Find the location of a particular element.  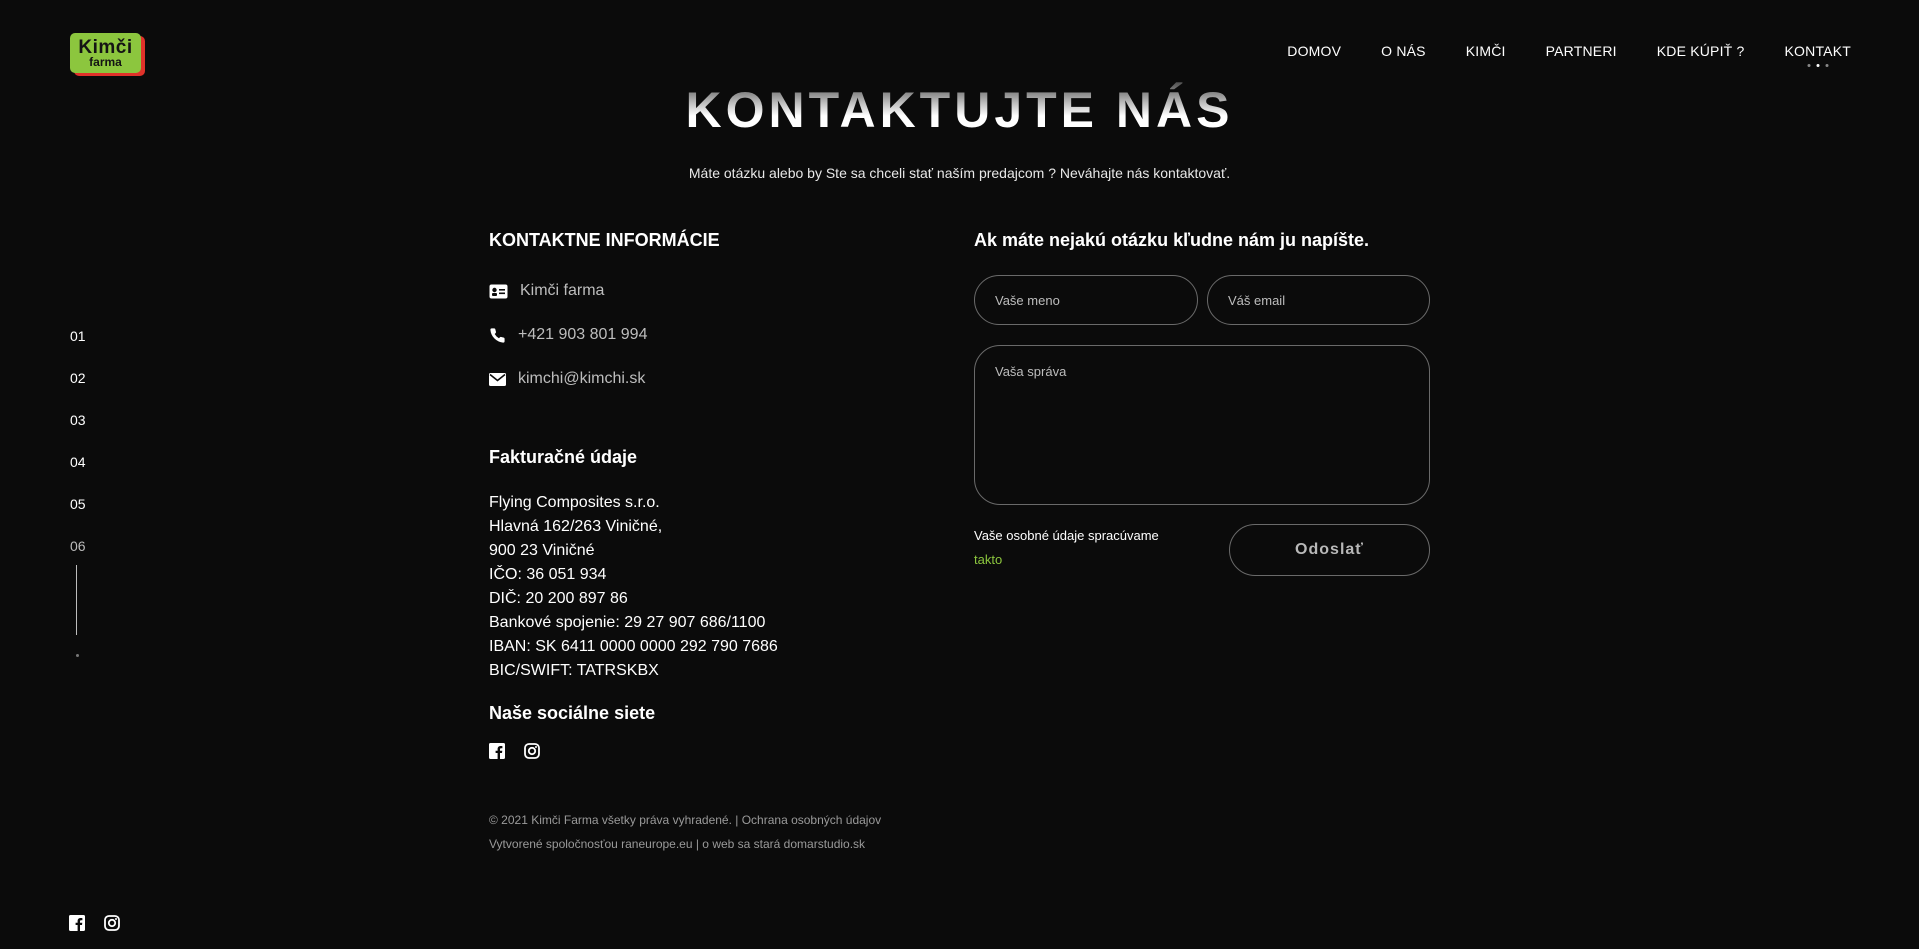

nav-item-kde-kupit: KDE KÚPIŤ ? is located at coordinates (1701, 51).